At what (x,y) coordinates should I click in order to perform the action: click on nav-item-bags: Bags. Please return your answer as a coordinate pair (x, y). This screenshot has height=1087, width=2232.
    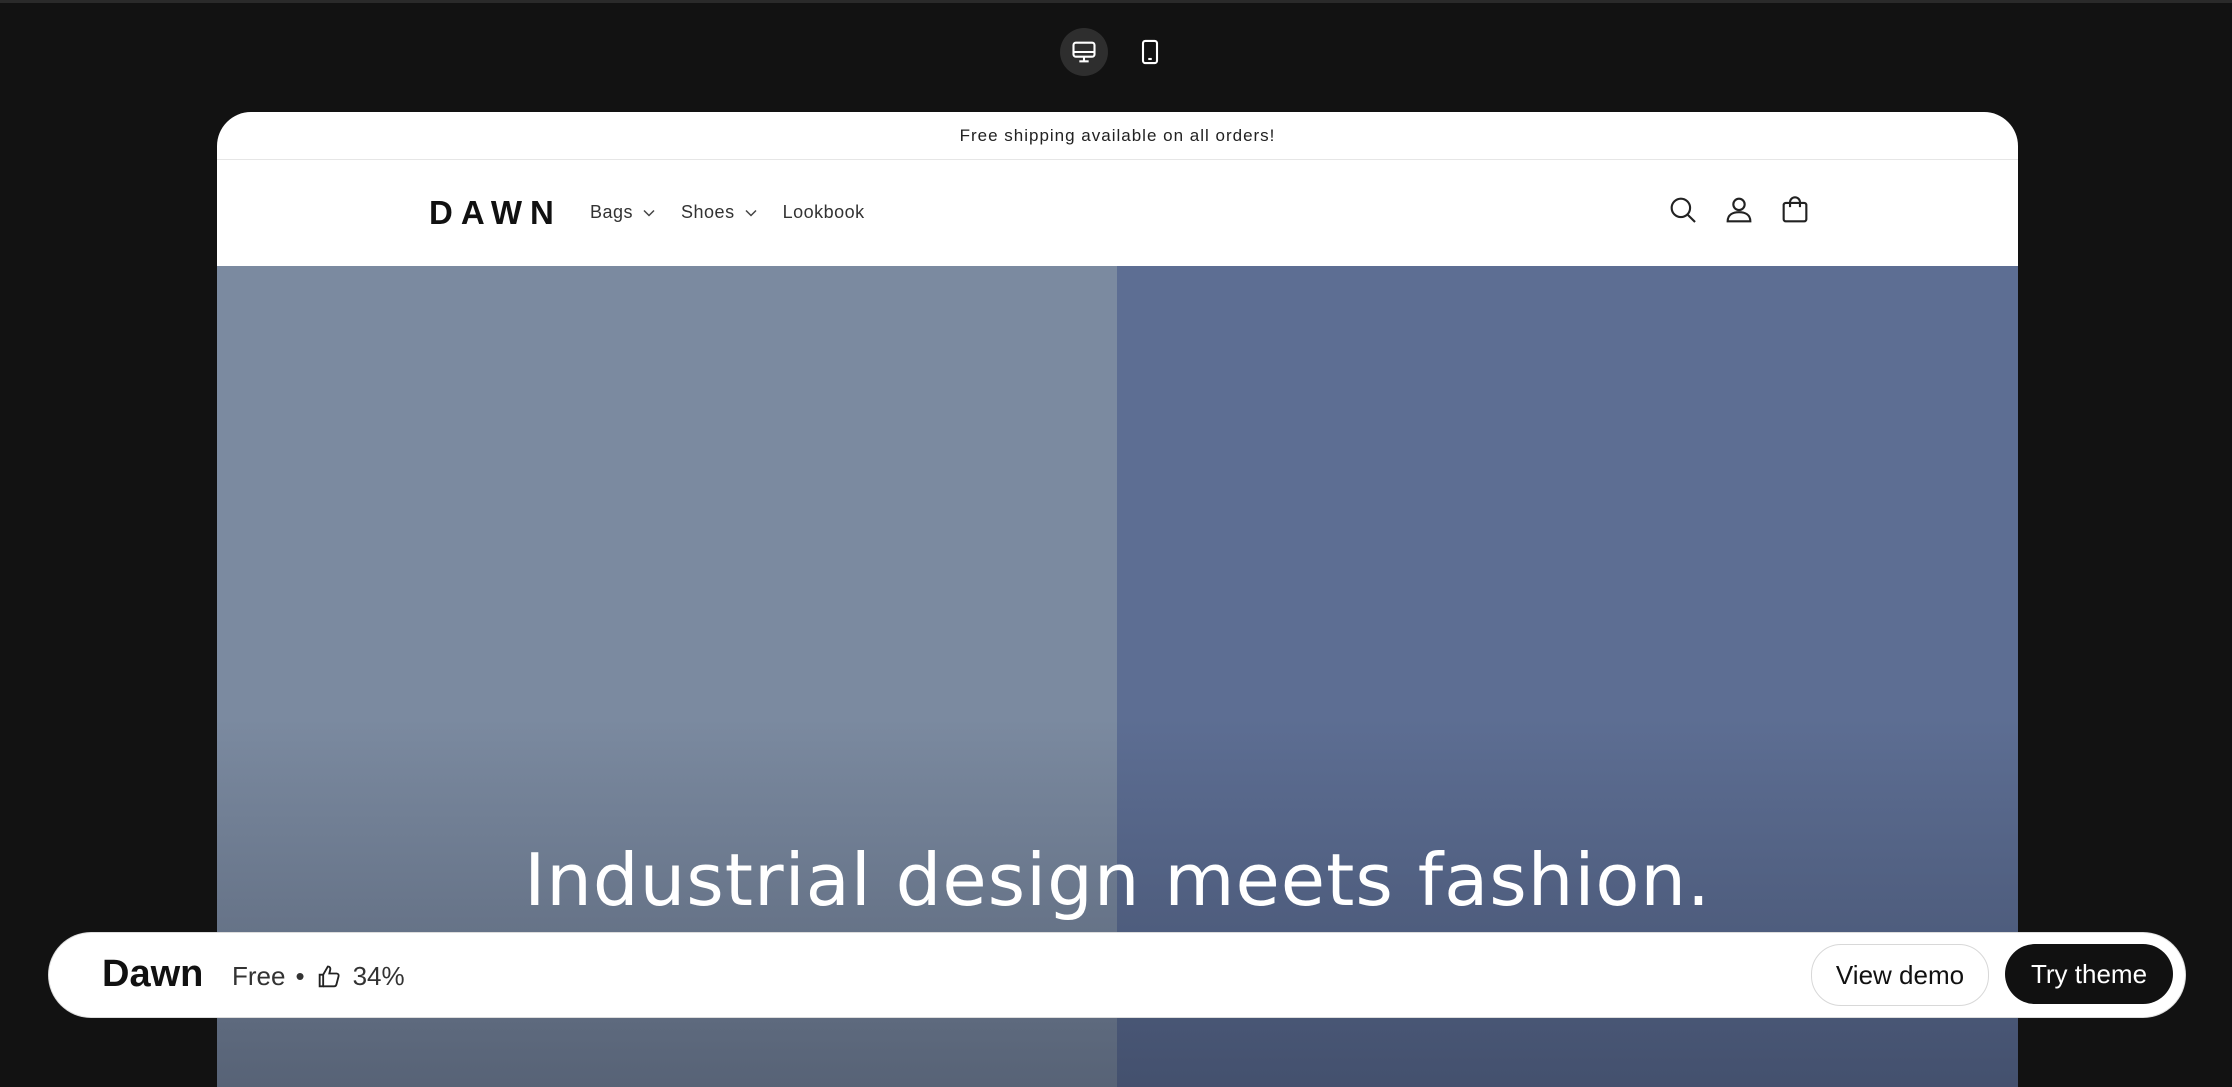
    Looking at the image, I should click on (622, 212).